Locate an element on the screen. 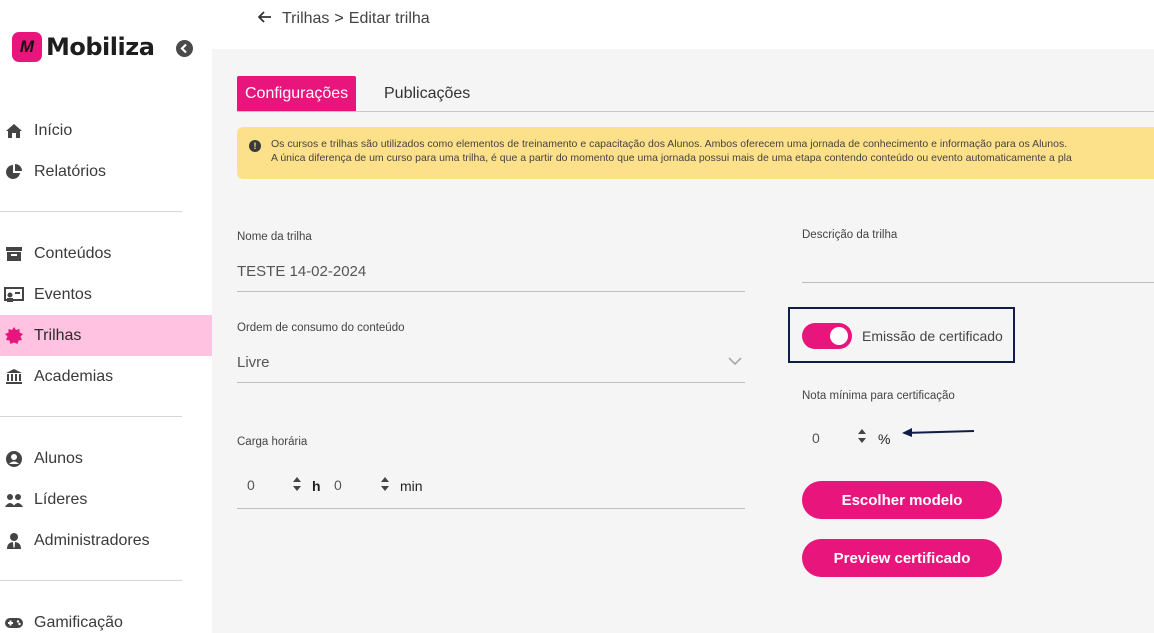  name-label: Nome da trilha is located at coordinates (274, 237).